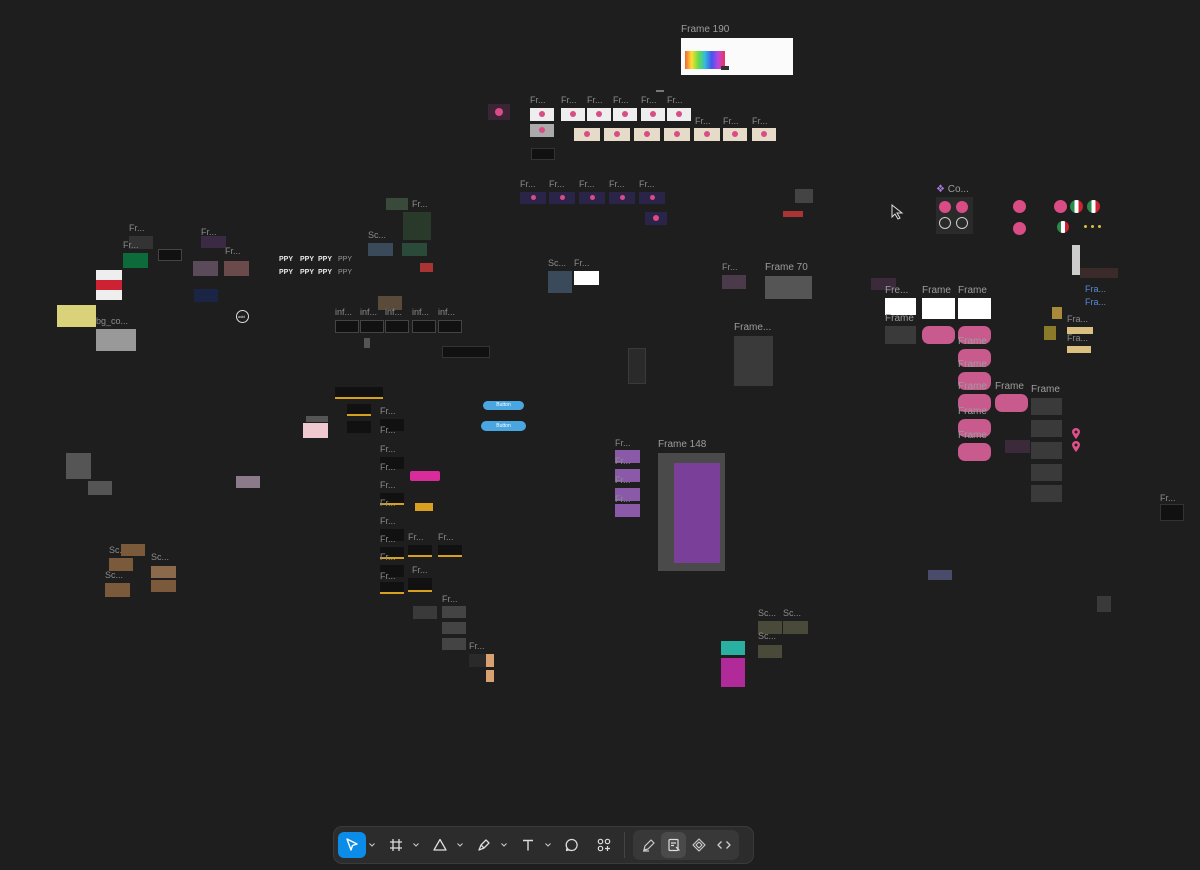 The width and height of the screenshot is (1200, 870). I want to click on world-map-pink, so click(1011, 403).